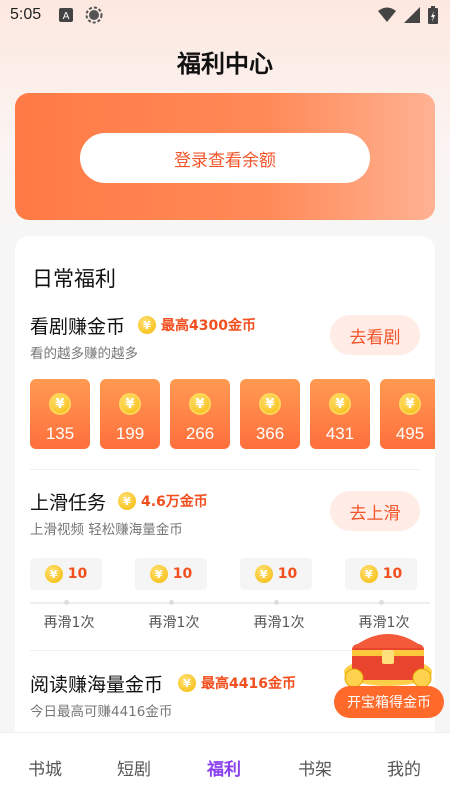 This screenshot has width=450, height=800. I want to click on bottom-tab-bar: 书城 短剧 福利 书架 我的, so click(225, 766).